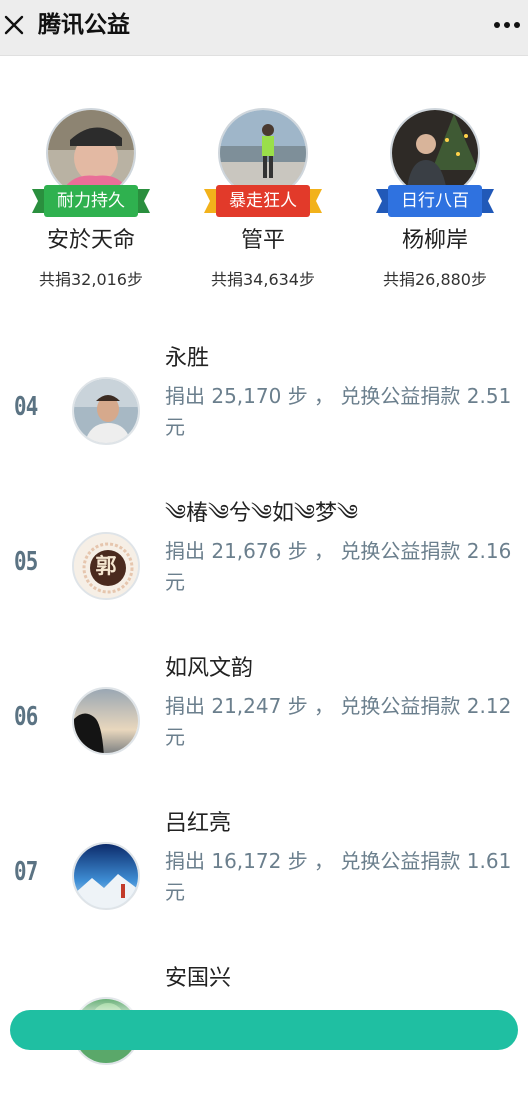 Image resolution: width=528 pixels, height=1114 pixels. I want to click on top-rank-2: 暴走狂人 管平 共捐34,634步, so click(263, 203).